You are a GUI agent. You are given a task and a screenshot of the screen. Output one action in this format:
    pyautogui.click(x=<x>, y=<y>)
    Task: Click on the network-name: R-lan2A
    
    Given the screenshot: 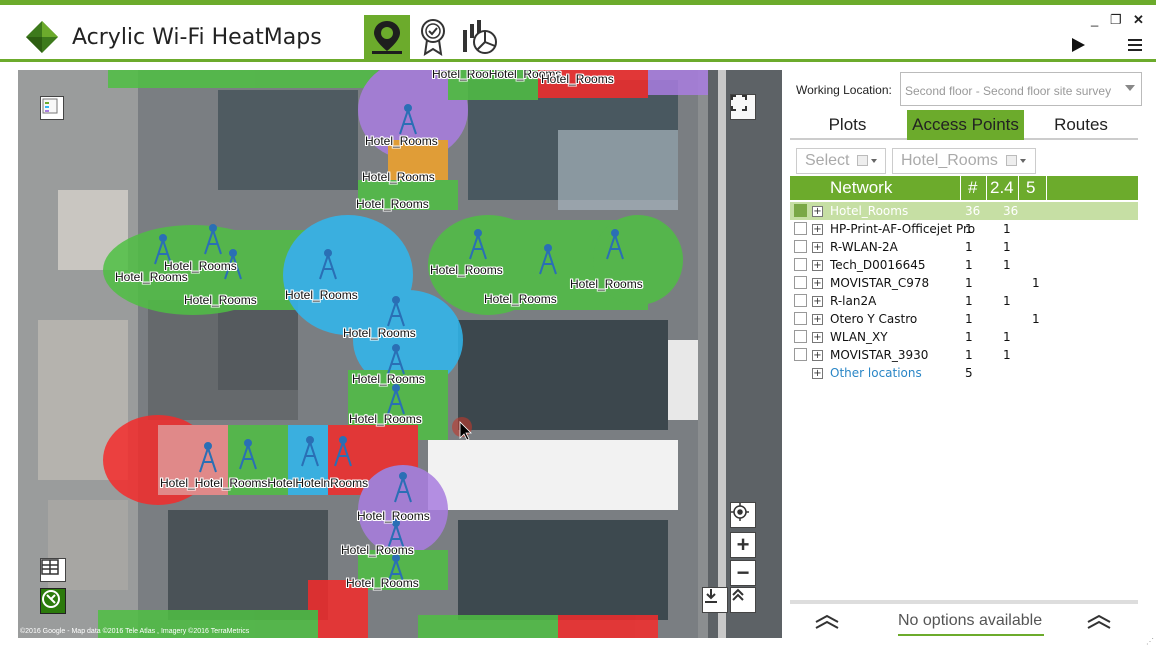 What is the action you would take?
    pyautogui.click(x=853, y=301)
    